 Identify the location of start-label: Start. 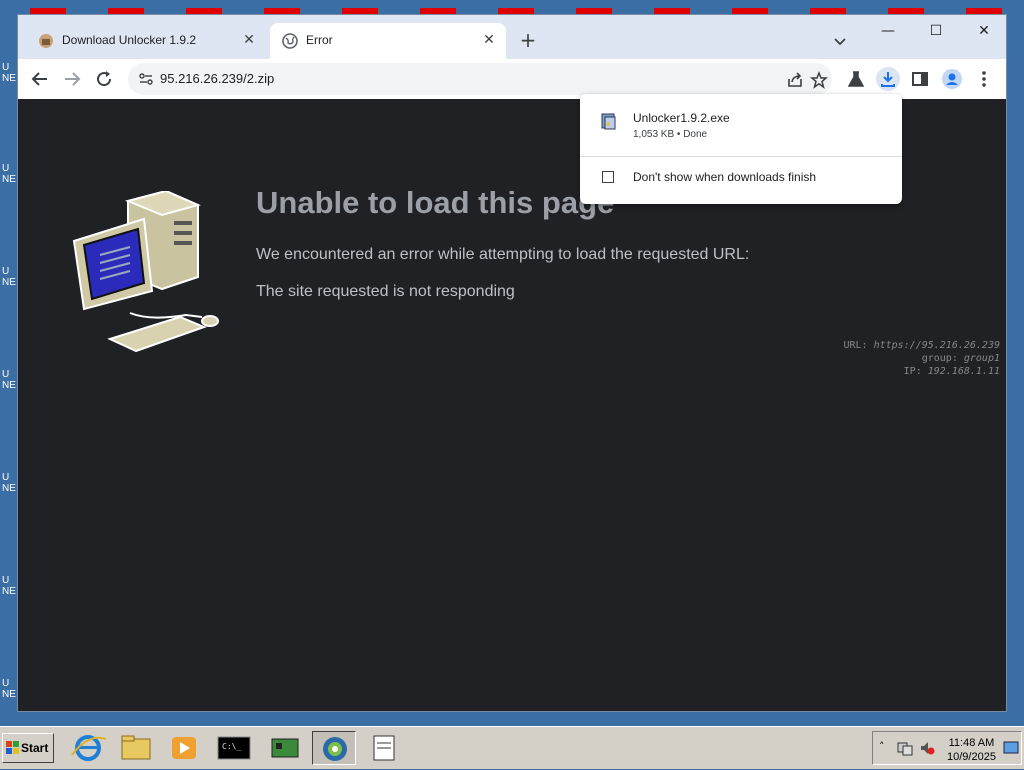
(35, 748).